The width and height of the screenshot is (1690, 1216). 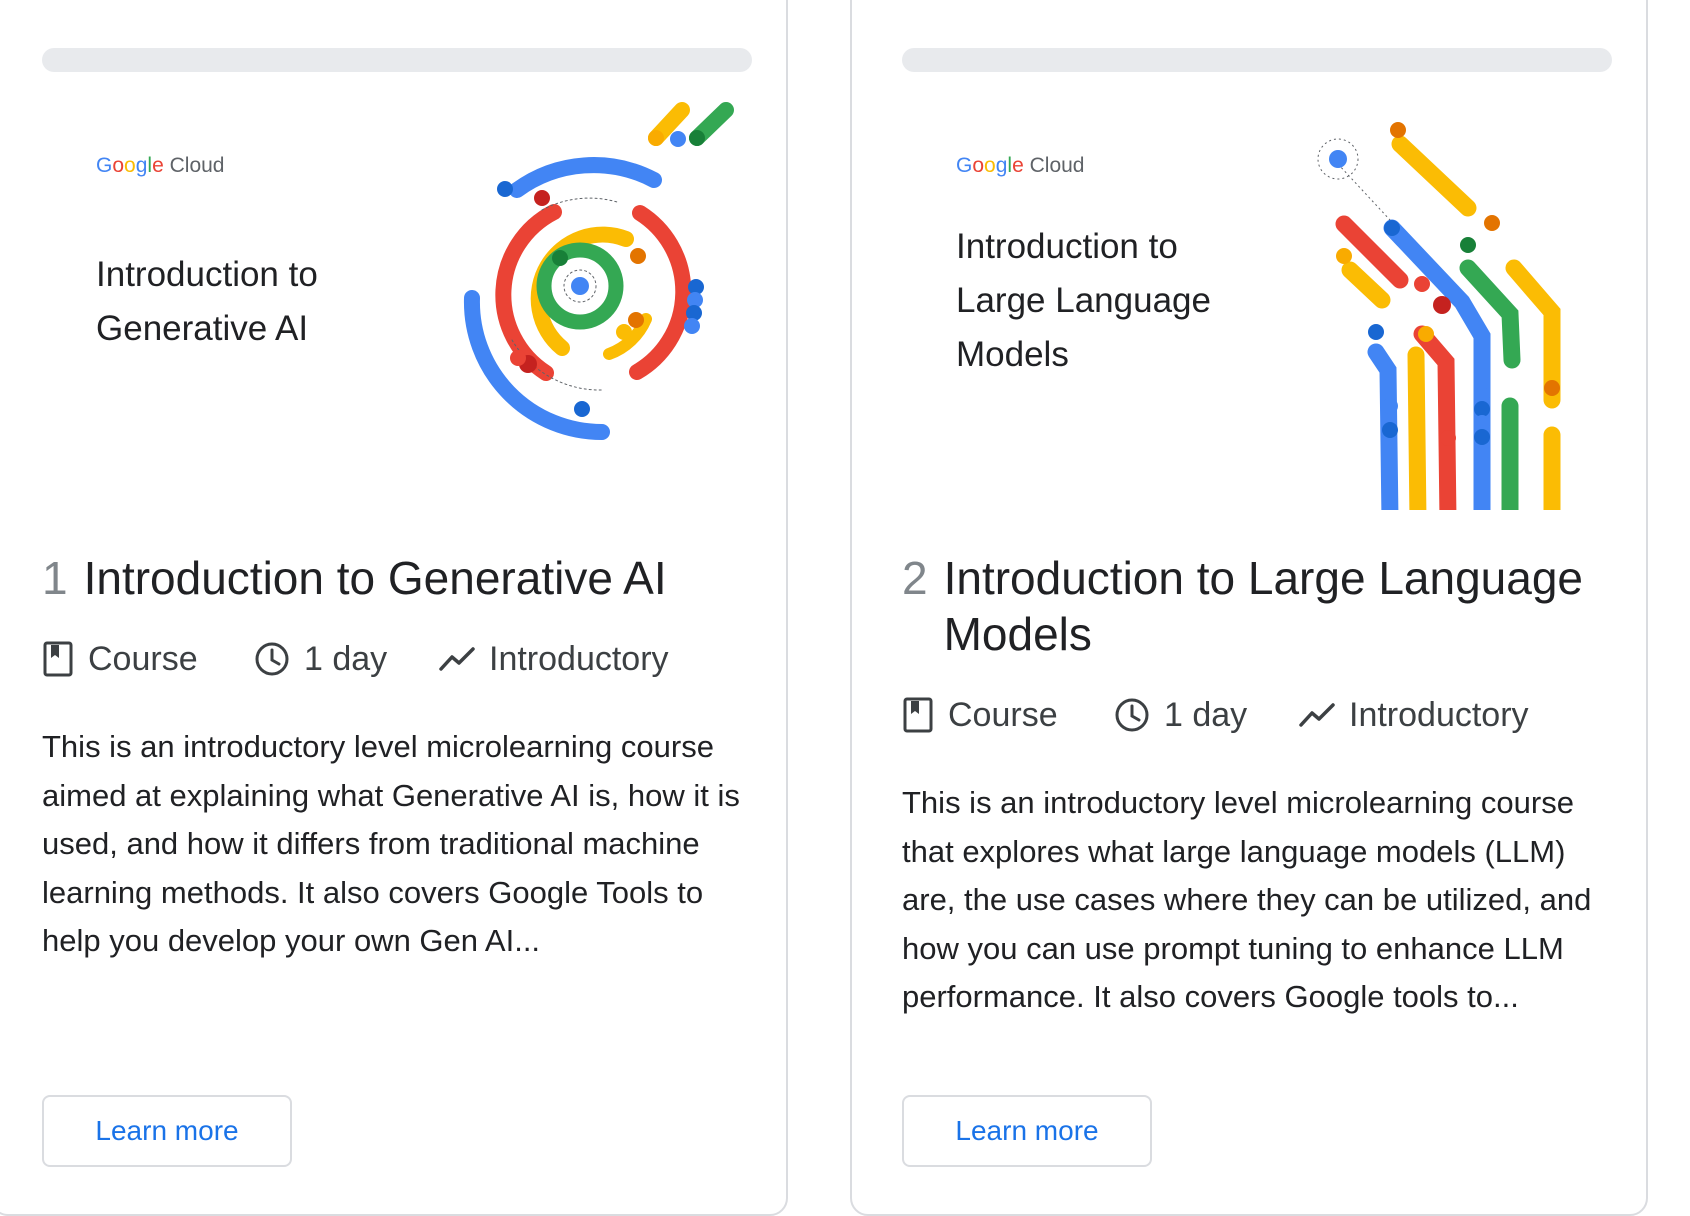 What do you see at coordinates (1439, 316) in the screenshot?
I see `diagonal-lines-illustration` at bounding box center [1439, 316].